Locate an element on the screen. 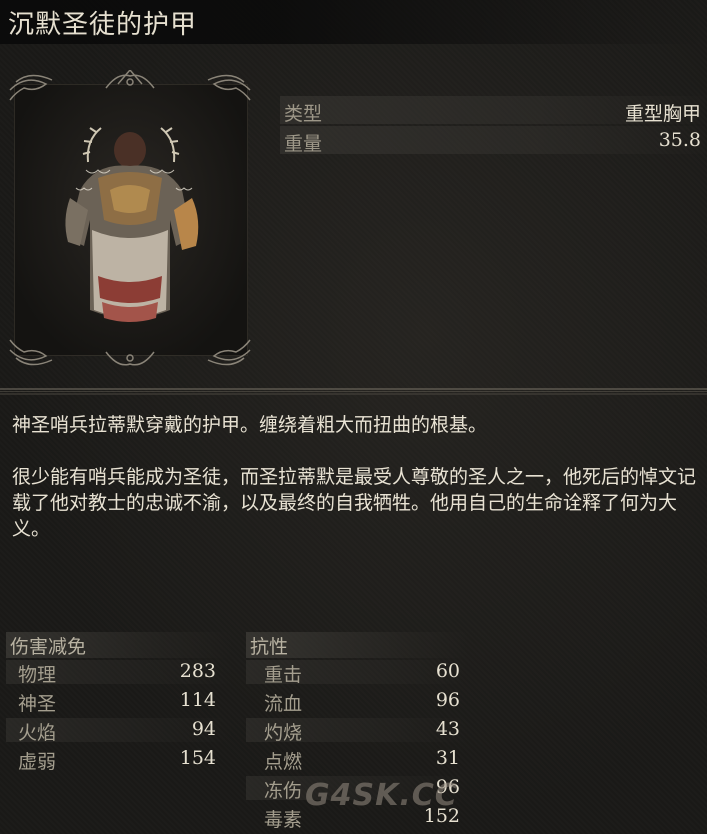  stat-label: 点燃 is located at coordinates (283, 762).